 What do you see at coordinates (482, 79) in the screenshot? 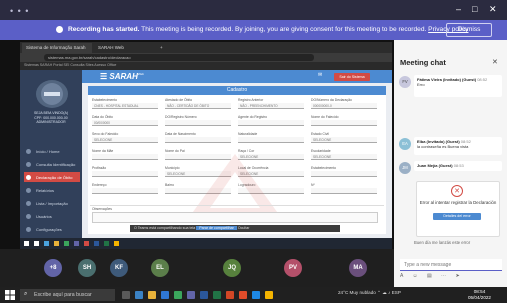
I see `message-time: 08:52` at bounding box center [482, 79].